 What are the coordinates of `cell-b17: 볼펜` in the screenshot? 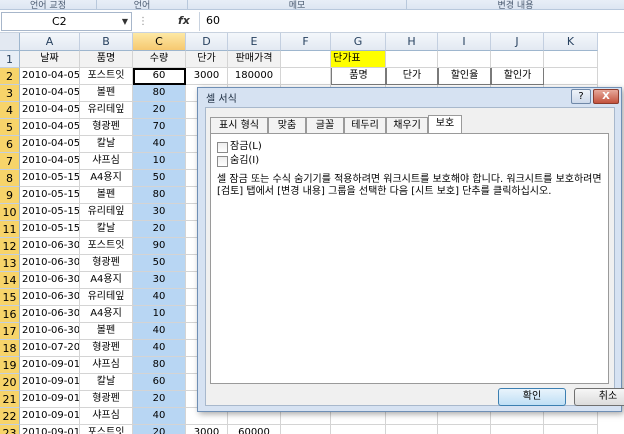 It's located at (106, 331).